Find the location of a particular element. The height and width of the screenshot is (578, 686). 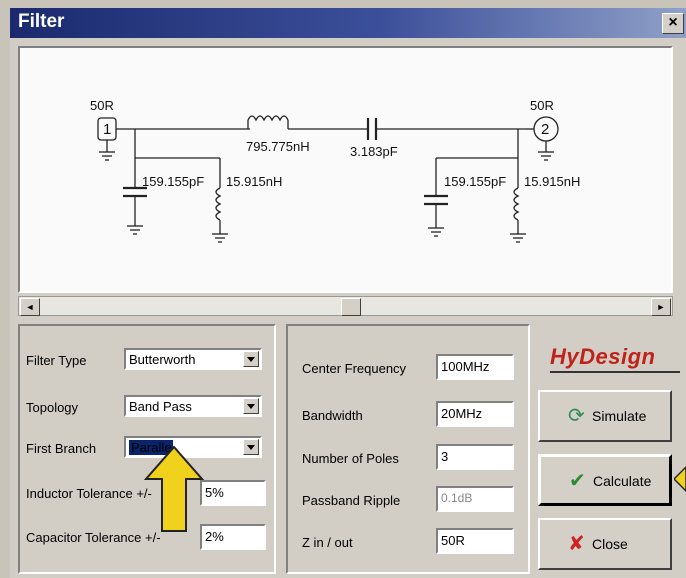

first-branch-label: First Branch is located at coordinates (61, 448).